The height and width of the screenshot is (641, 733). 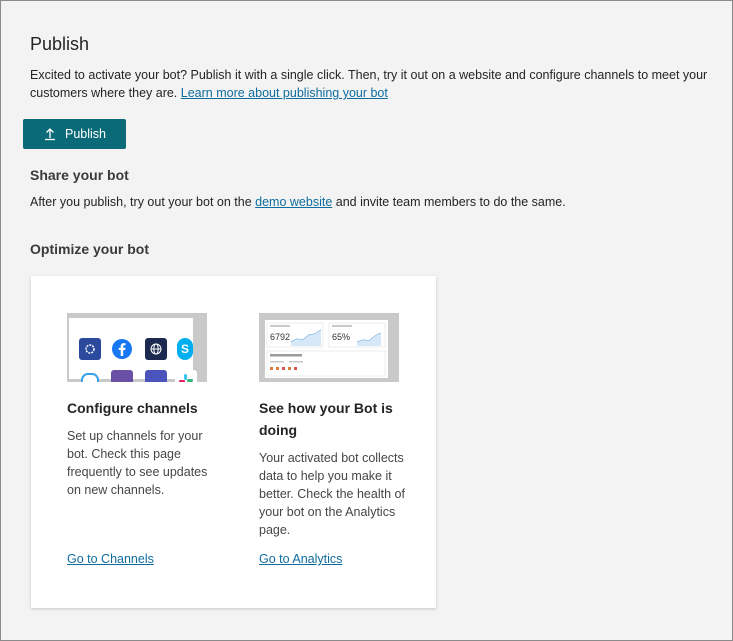 I want to click on go-to-analytics-link: Go to Analytics, so click(x=300, y=559).